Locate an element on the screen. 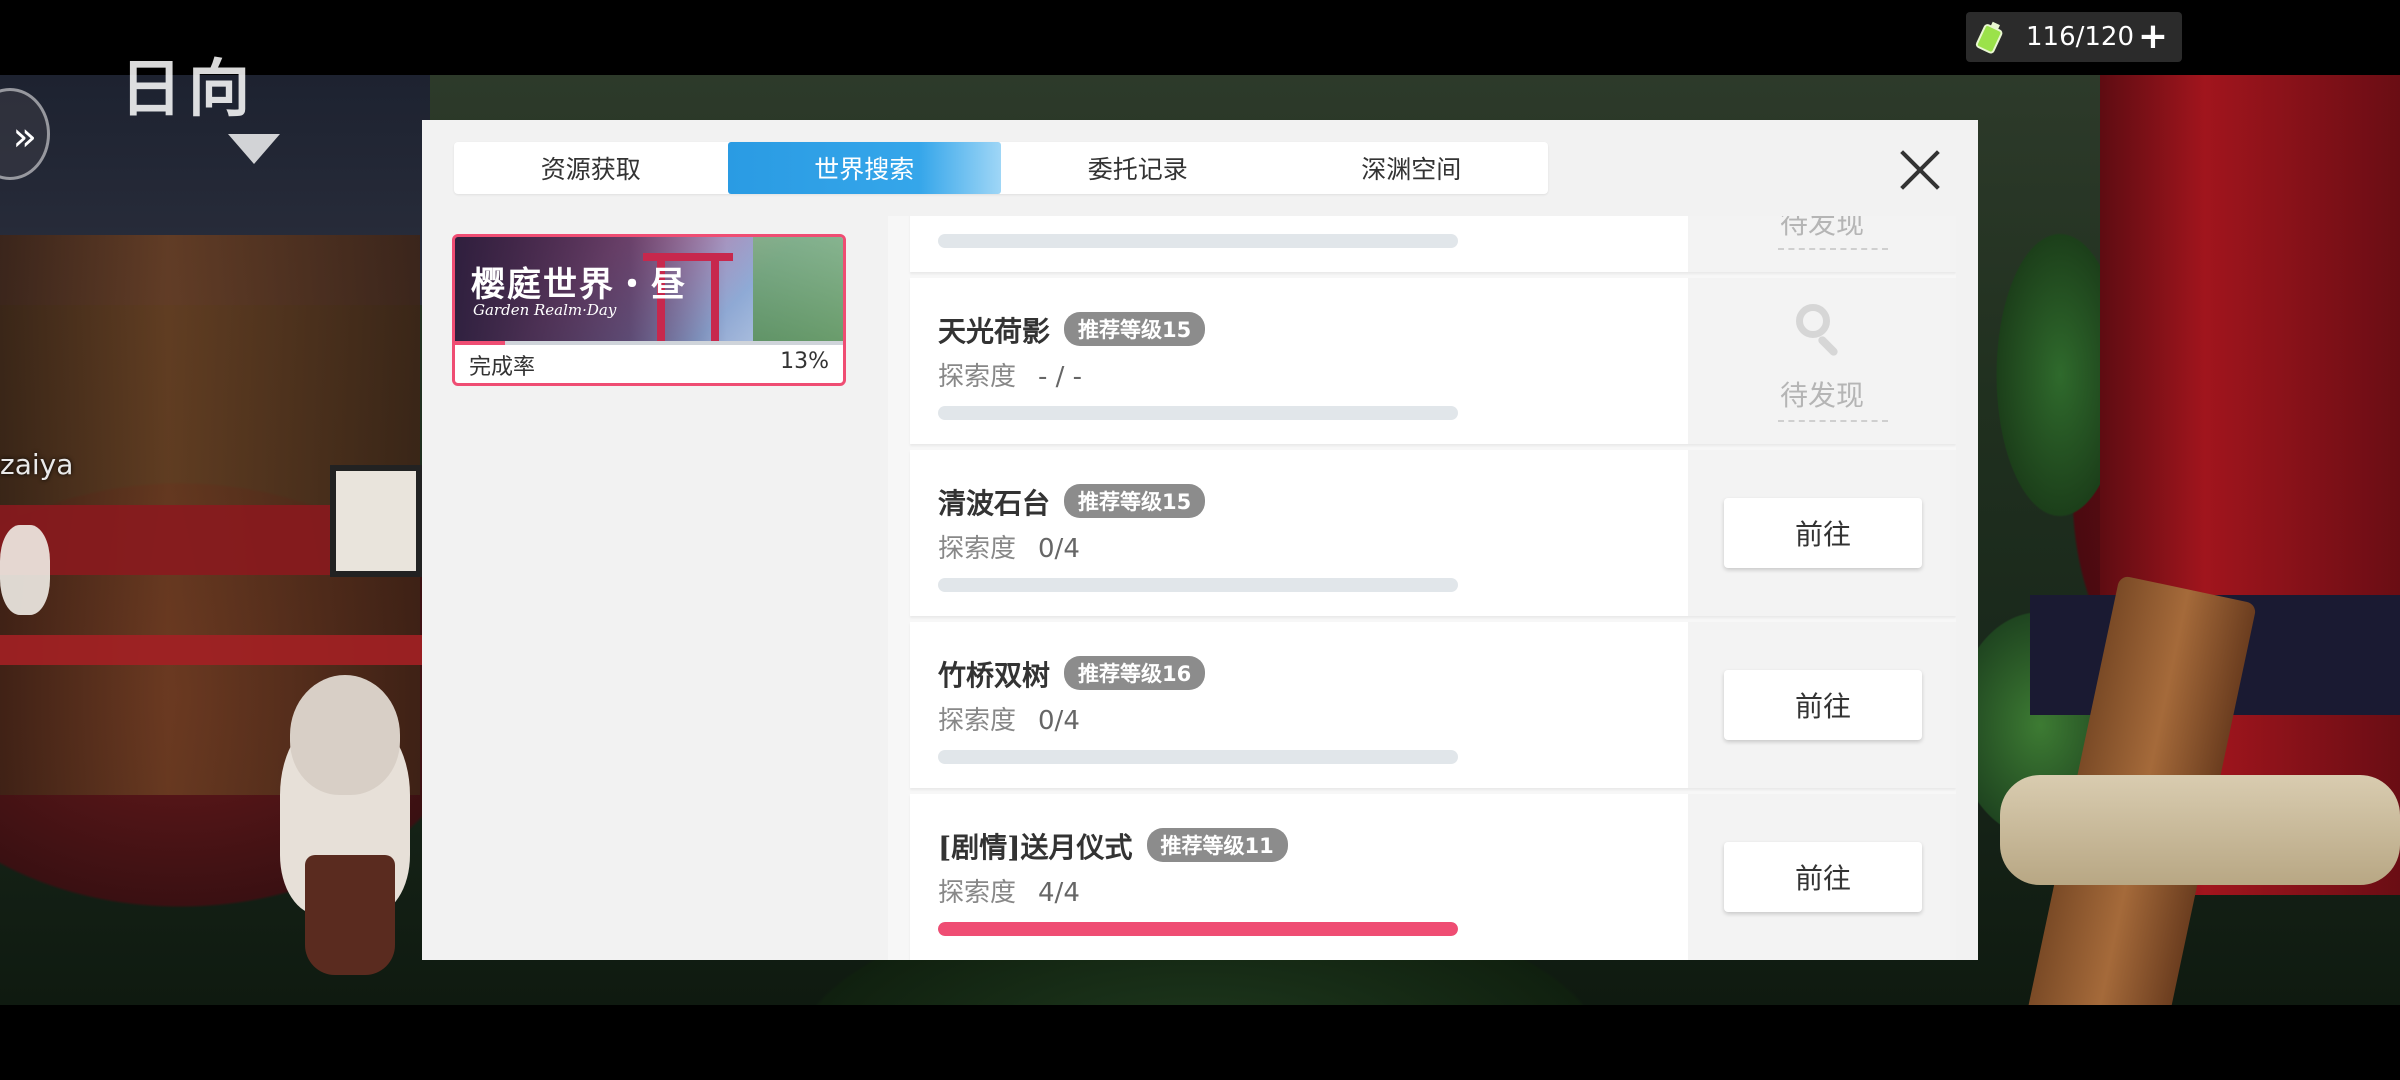 The height and width of the screenshot is (1080, 2400). scene-red-railing-lower is located at coordinates (215, 650).